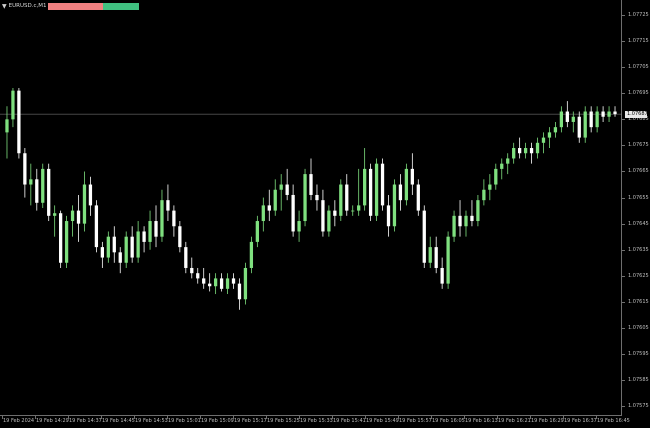 Image resolution: width=650 pixels, height=428 pixels. Describe the element at coordinates (638, 354) in the screenshot. I see `price-tick-label: 1.07595` at that location.